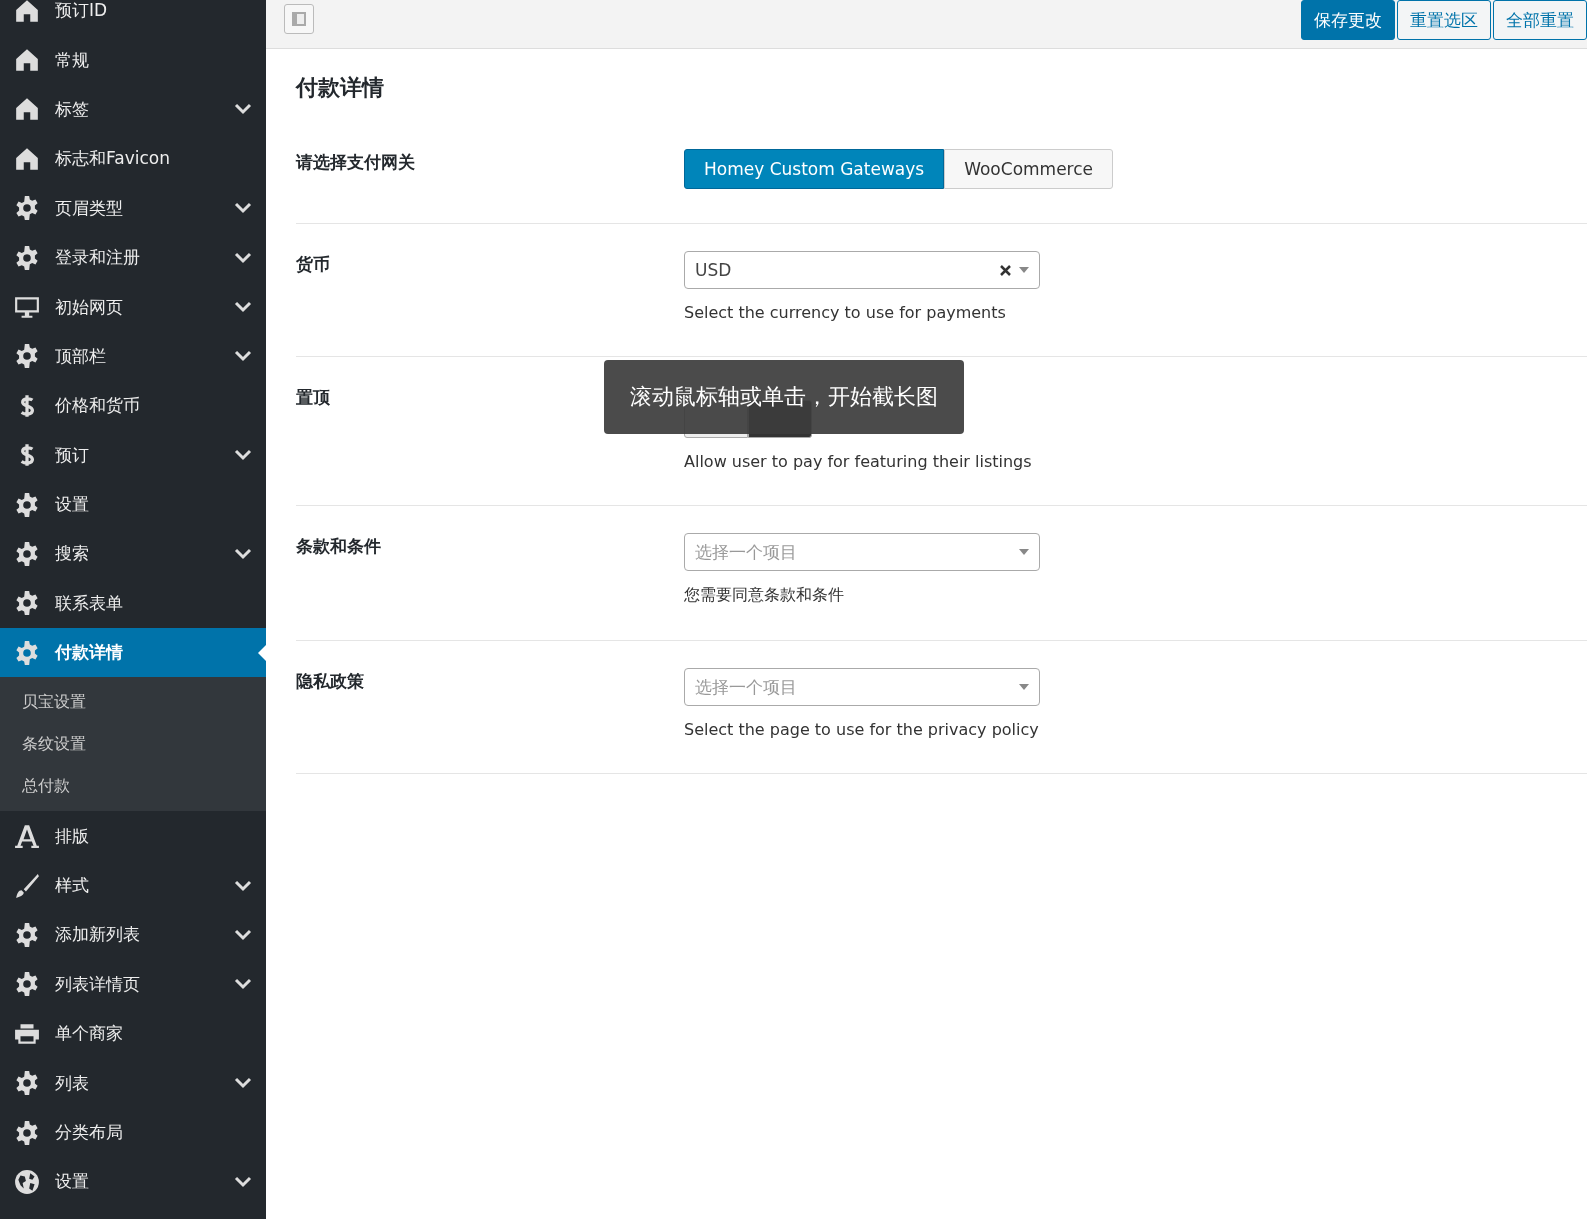  I want to click on panel-toggle-button, so click(299, 19).